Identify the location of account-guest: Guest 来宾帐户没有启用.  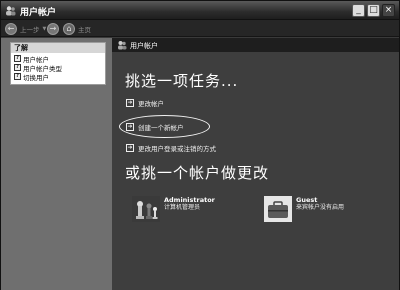
(304, 209).